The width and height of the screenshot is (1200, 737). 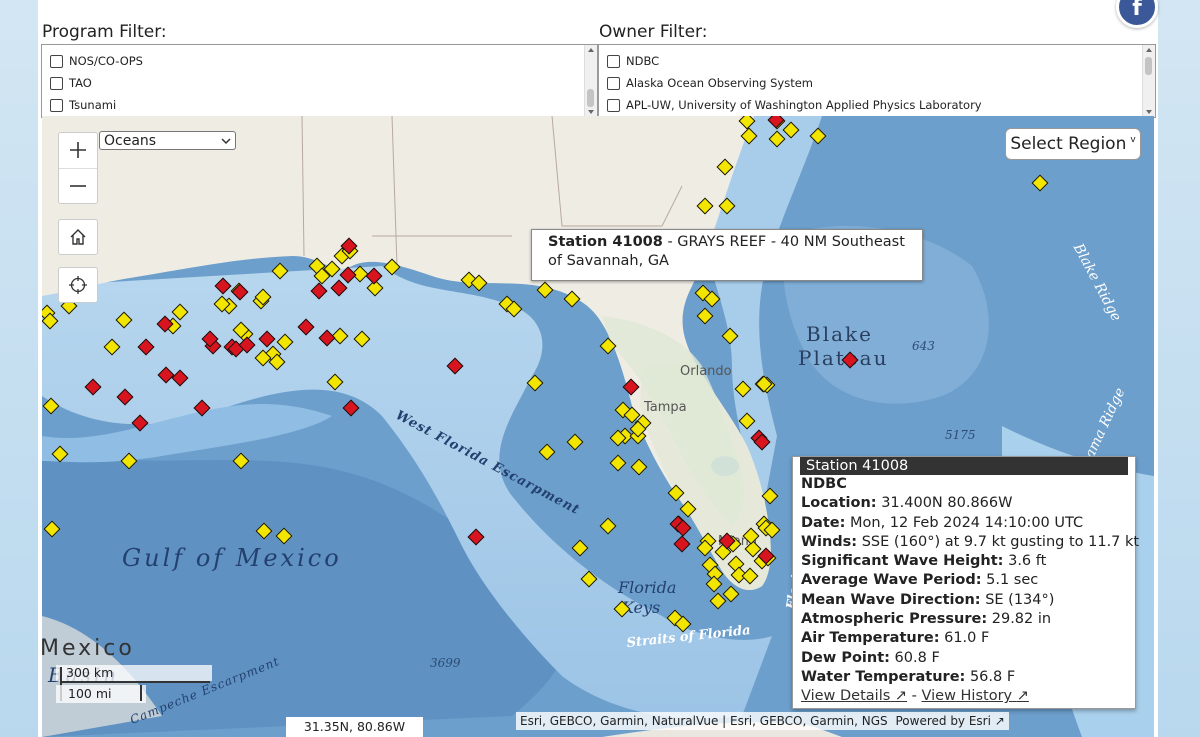 What do you see at coordinates (877, 61) in the screenshot?
I see `owner-filter-item: NDBC` at bounding box center [877, 61].